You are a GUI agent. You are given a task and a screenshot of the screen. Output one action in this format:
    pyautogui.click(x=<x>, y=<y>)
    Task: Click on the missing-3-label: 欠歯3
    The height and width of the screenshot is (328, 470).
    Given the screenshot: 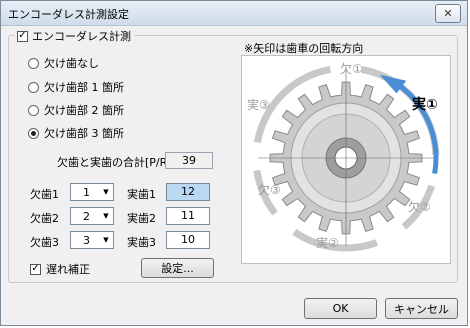 What is the action you would take?
    pyautogui.click(x=44, y=242)
    